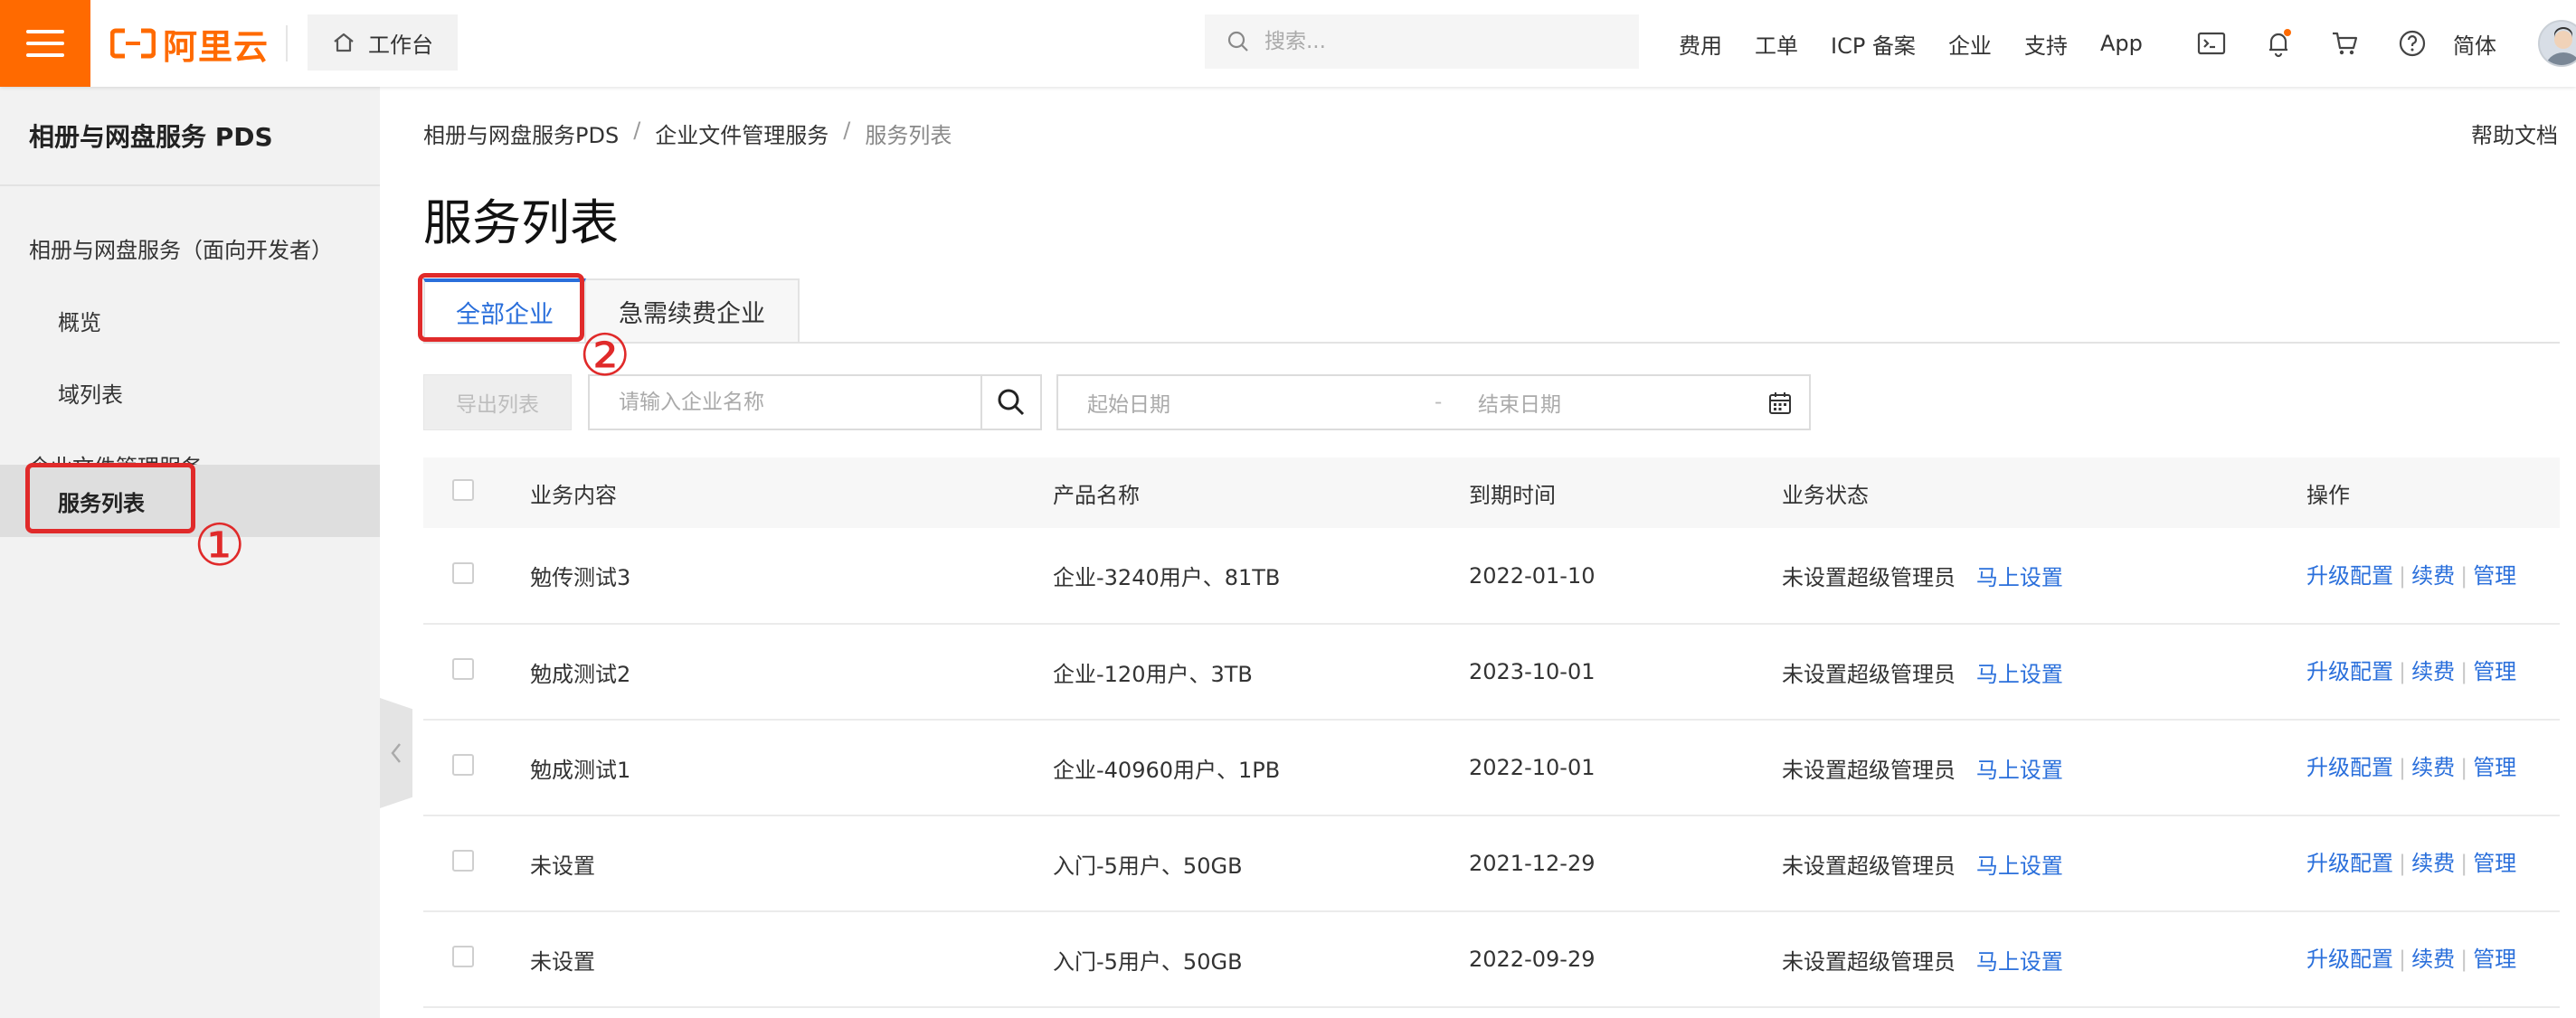  I want to click on table-header-row: 业务内容 产品名称 到期时间 业务状态 操作, so click(1491, 492).